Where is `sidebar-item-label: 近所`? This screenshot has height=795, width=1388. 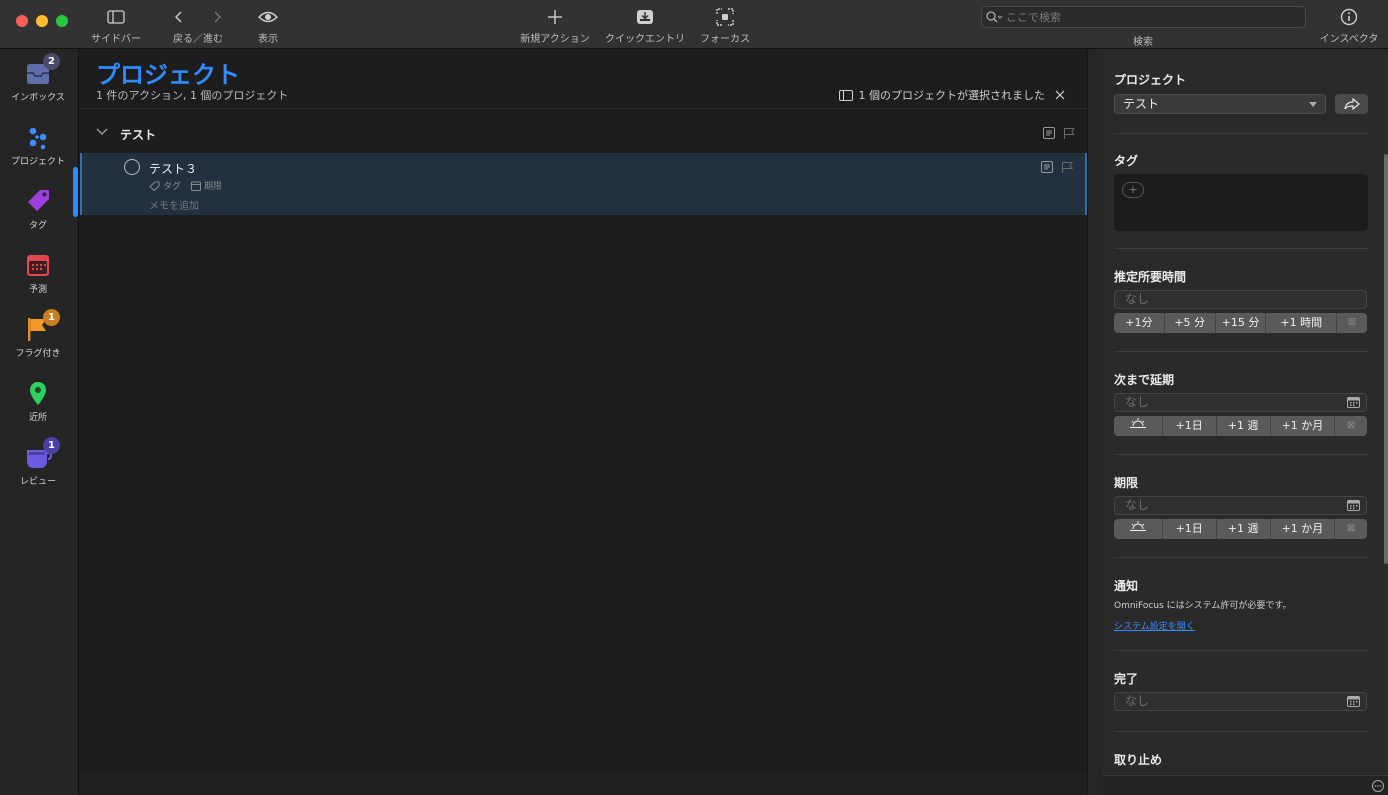 sidebar-item-label: 近所 is located at coordinates (37, 418).